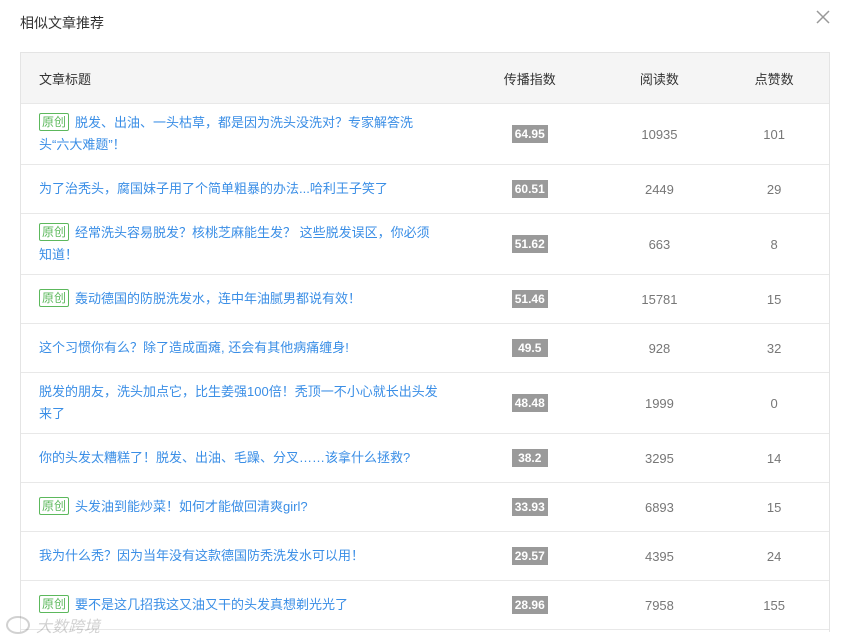 The image size is (847, 643). I want to click on row-index-cell: 33.93, so click(530, 507).